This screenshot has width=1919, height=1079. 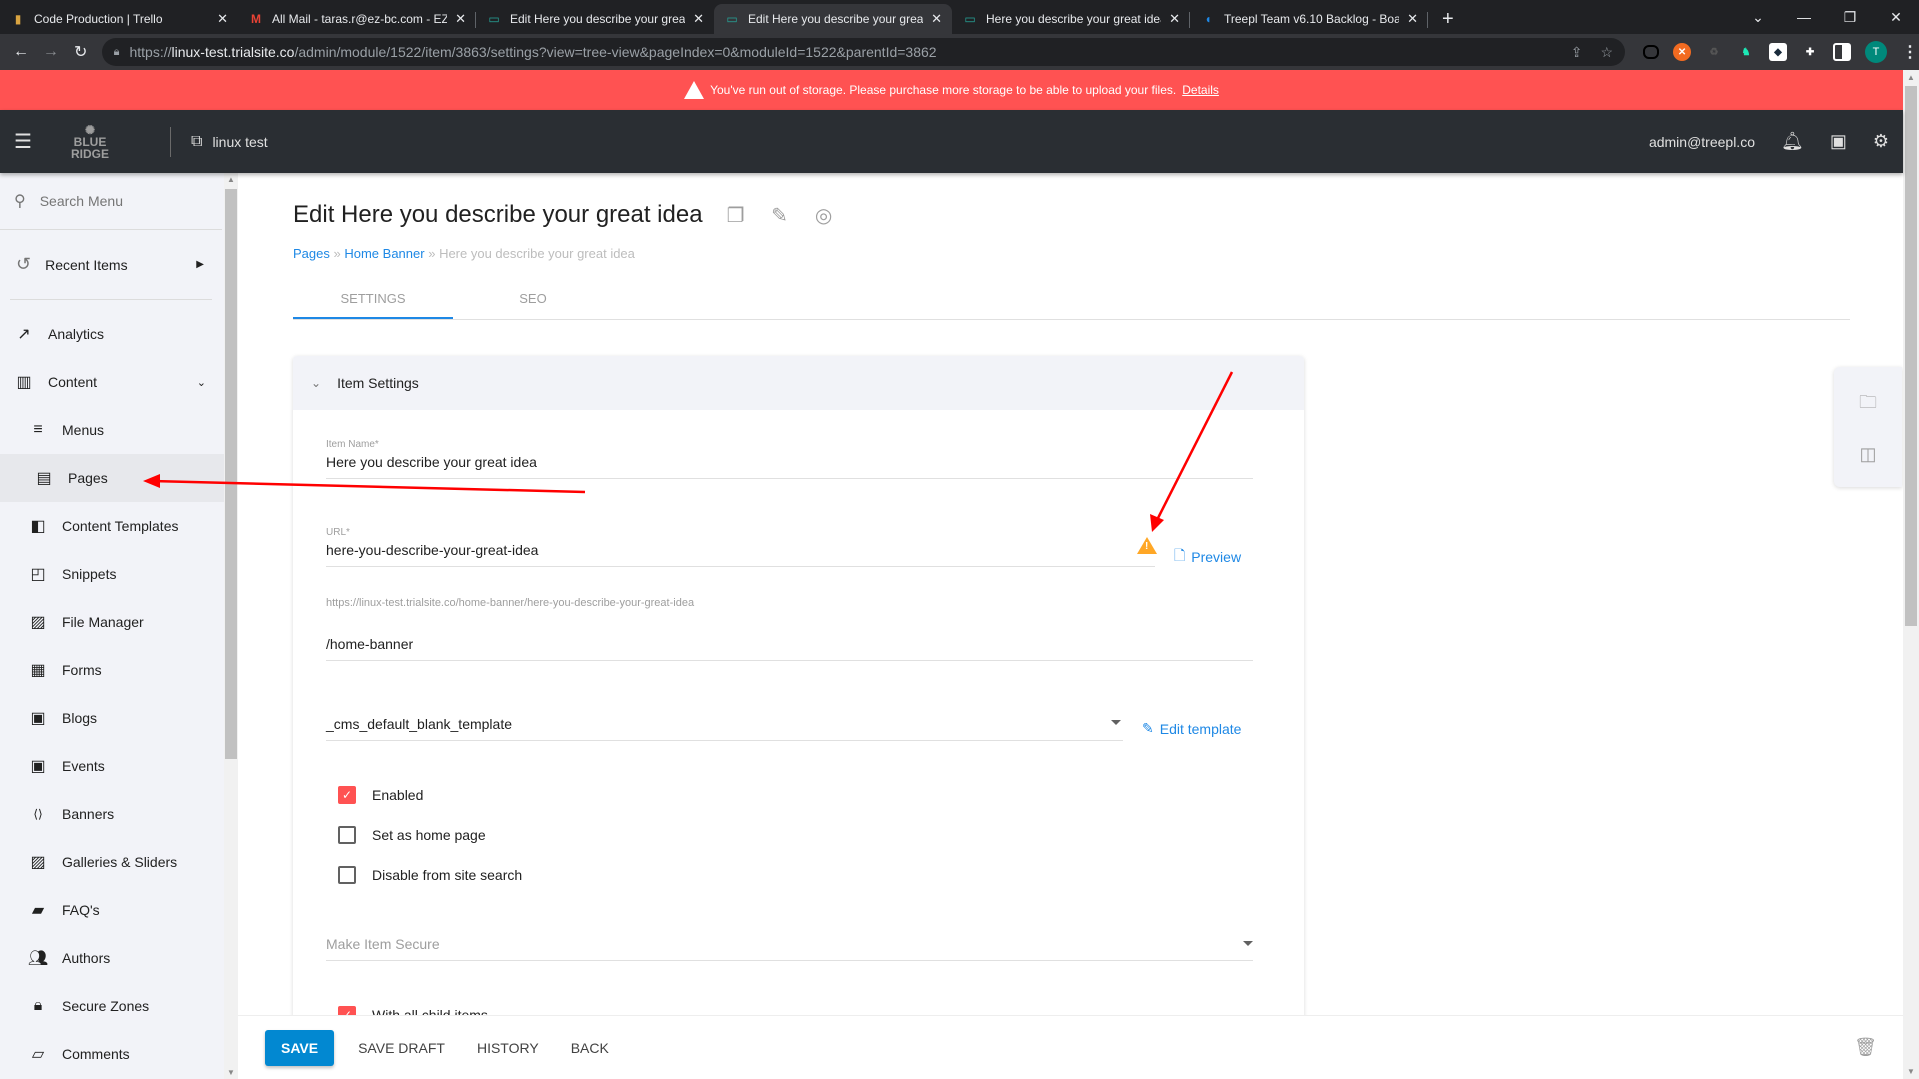 What do you see at coordinates (51, 52) in the screenshot?
I see `forward-arrow-icon: →` at bounding box center [51, 52].